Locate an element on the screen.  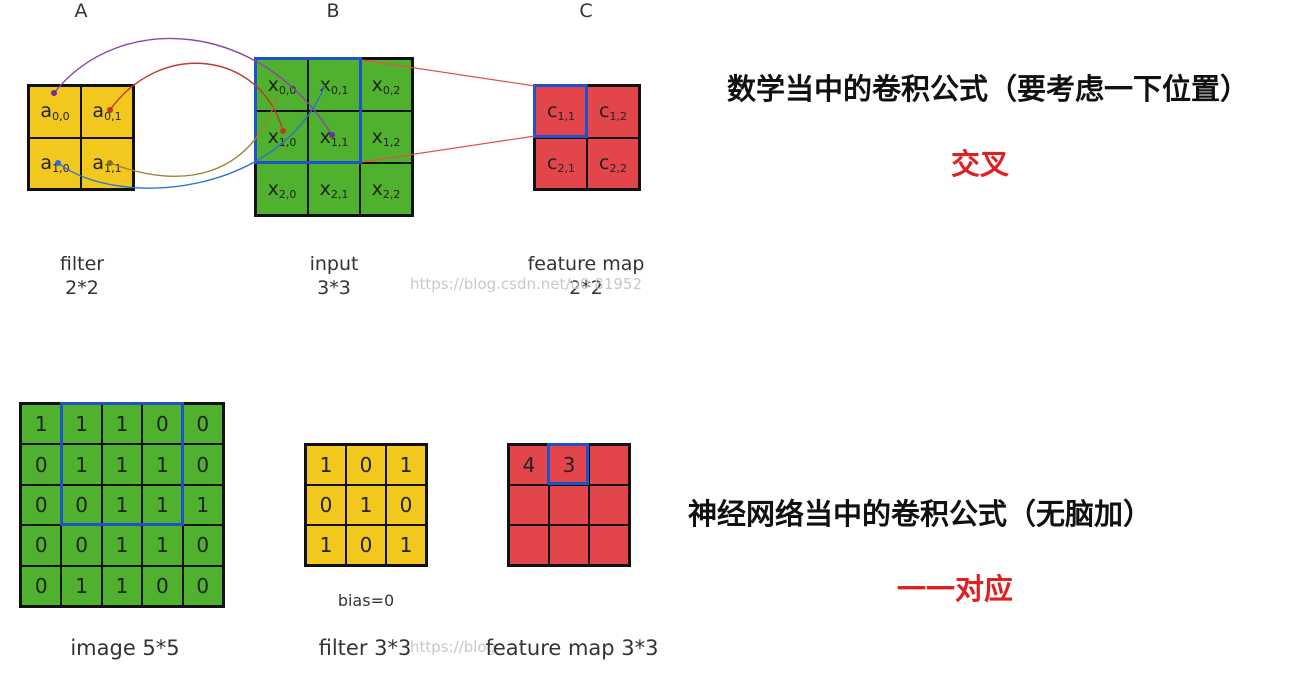
subtitle-cross: 交叉 is located at coordinates (980, 164).